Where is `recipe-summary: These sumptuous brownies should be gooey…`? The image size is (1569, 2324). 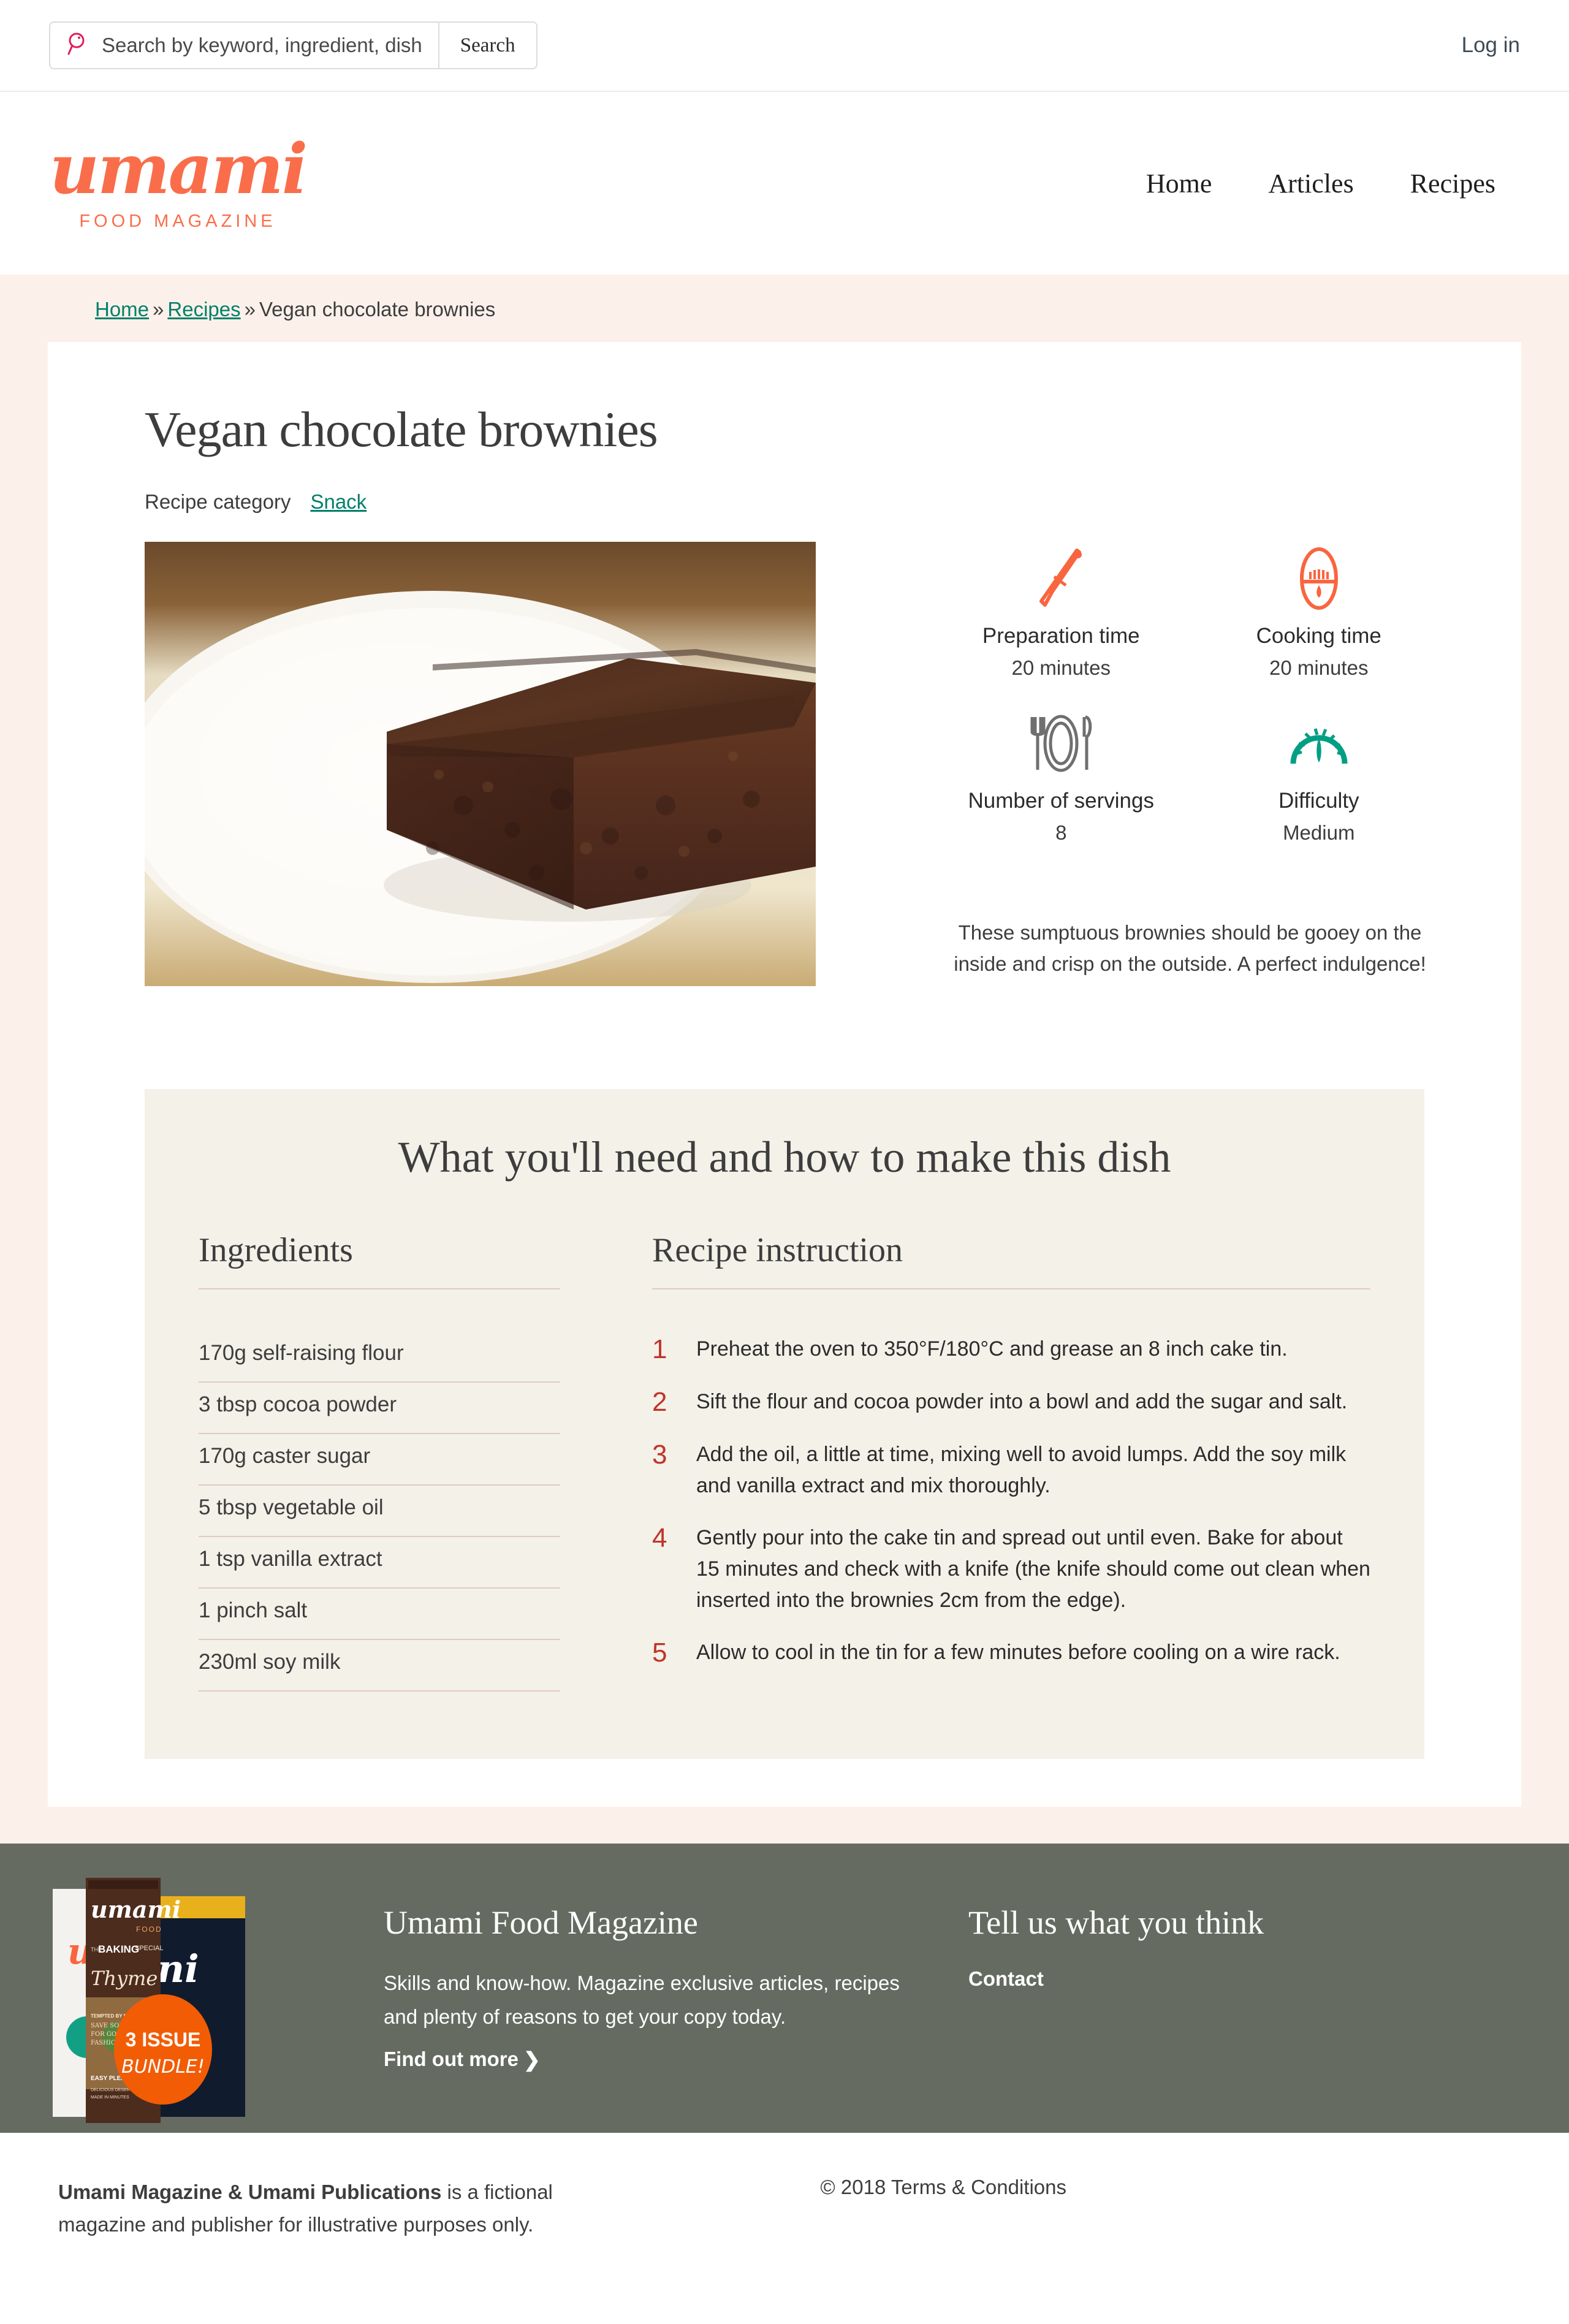 recipe-summary: These sumptuous brownies should be gooey… is located at coordinates (1190, 948).